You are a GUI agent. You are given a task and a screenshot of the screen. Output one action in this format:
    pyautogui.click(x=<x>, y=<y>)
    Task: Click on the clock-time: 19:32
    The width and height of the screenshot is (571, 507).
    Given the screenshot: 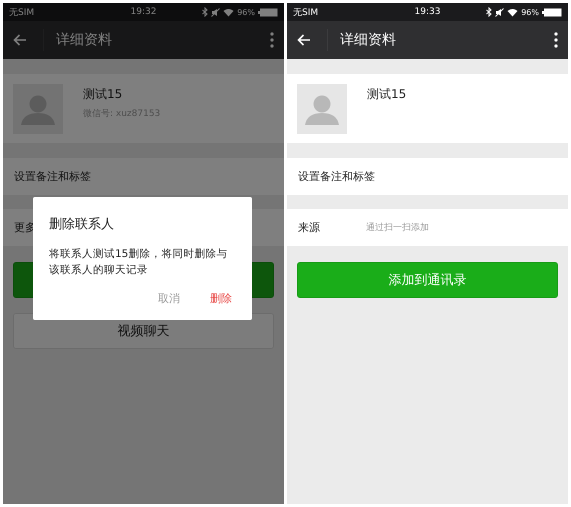 What is the action you would take?
    pyautogui.click(x=143, y=12)
    